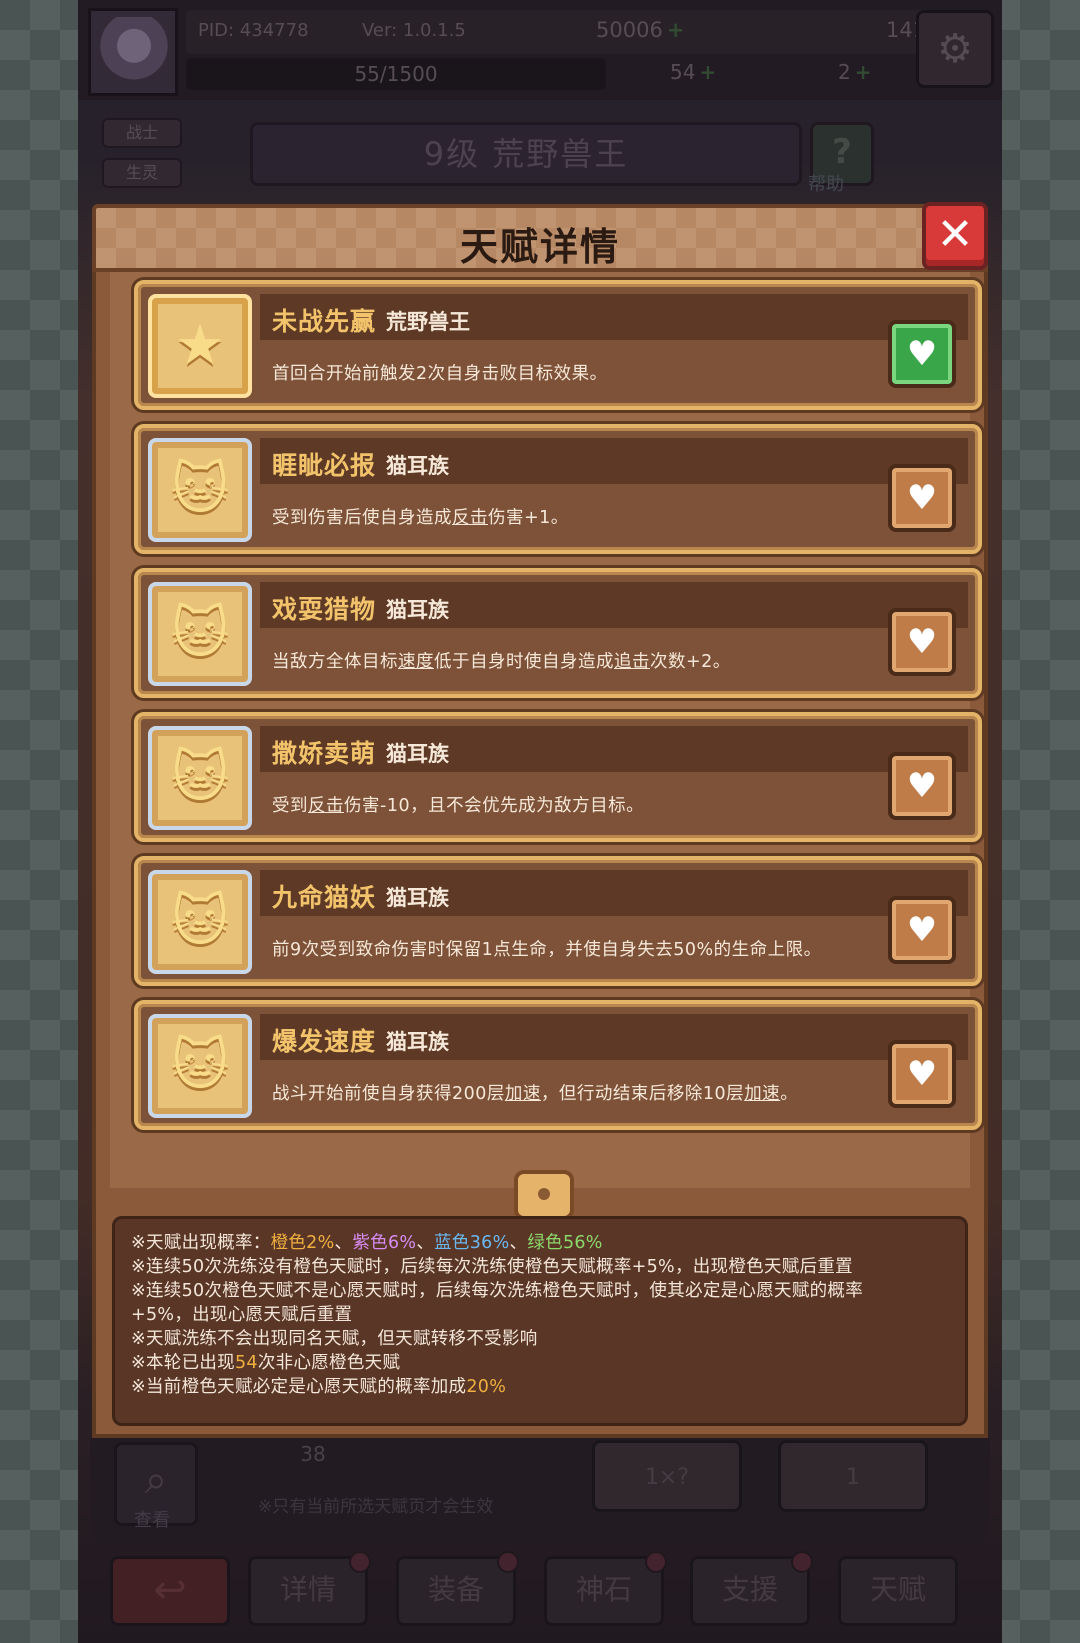 The height and width of the screenshot is (1643, 1080). What do you see at coordinates (558, 489) in the screenshot?
I see `talent-card: 🐱 睚眦必报 猫耳族受到伤害后使自身造成反击伤害+1。 ♥` at bounding box center [558, 489].